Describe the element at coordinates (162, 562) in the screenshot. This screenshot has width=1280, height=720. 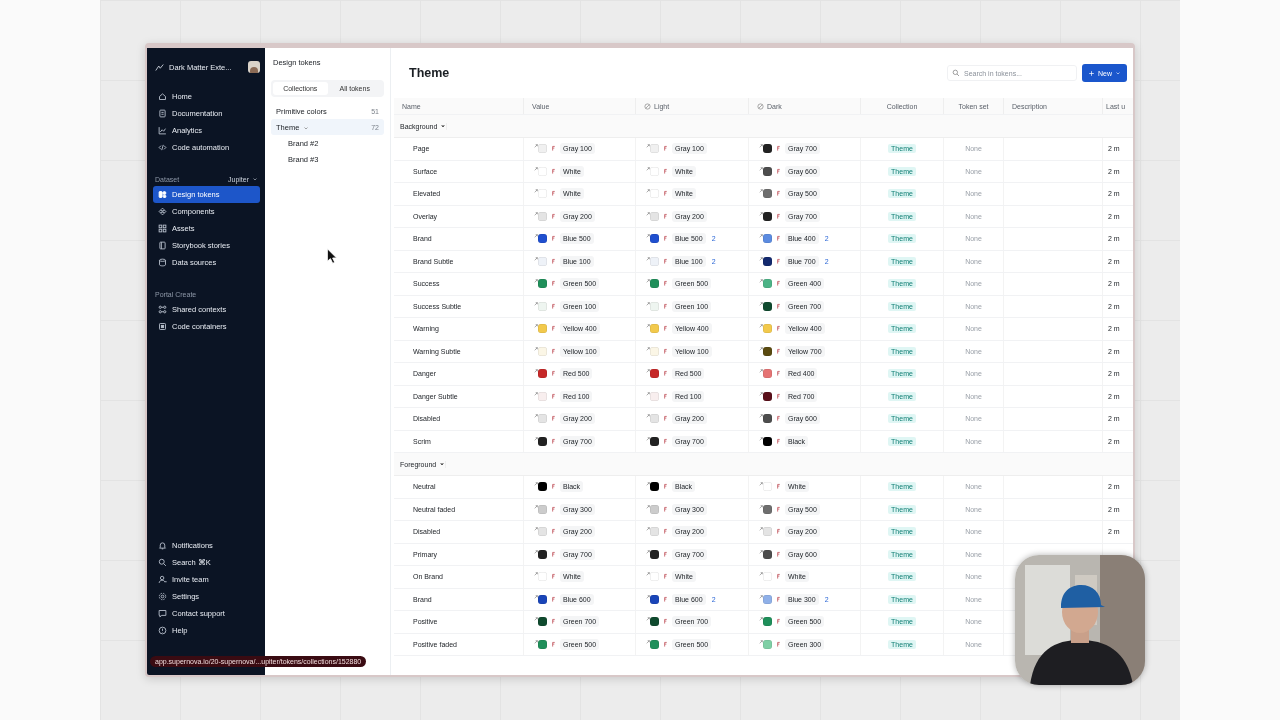
I see `search-icon` at that location.